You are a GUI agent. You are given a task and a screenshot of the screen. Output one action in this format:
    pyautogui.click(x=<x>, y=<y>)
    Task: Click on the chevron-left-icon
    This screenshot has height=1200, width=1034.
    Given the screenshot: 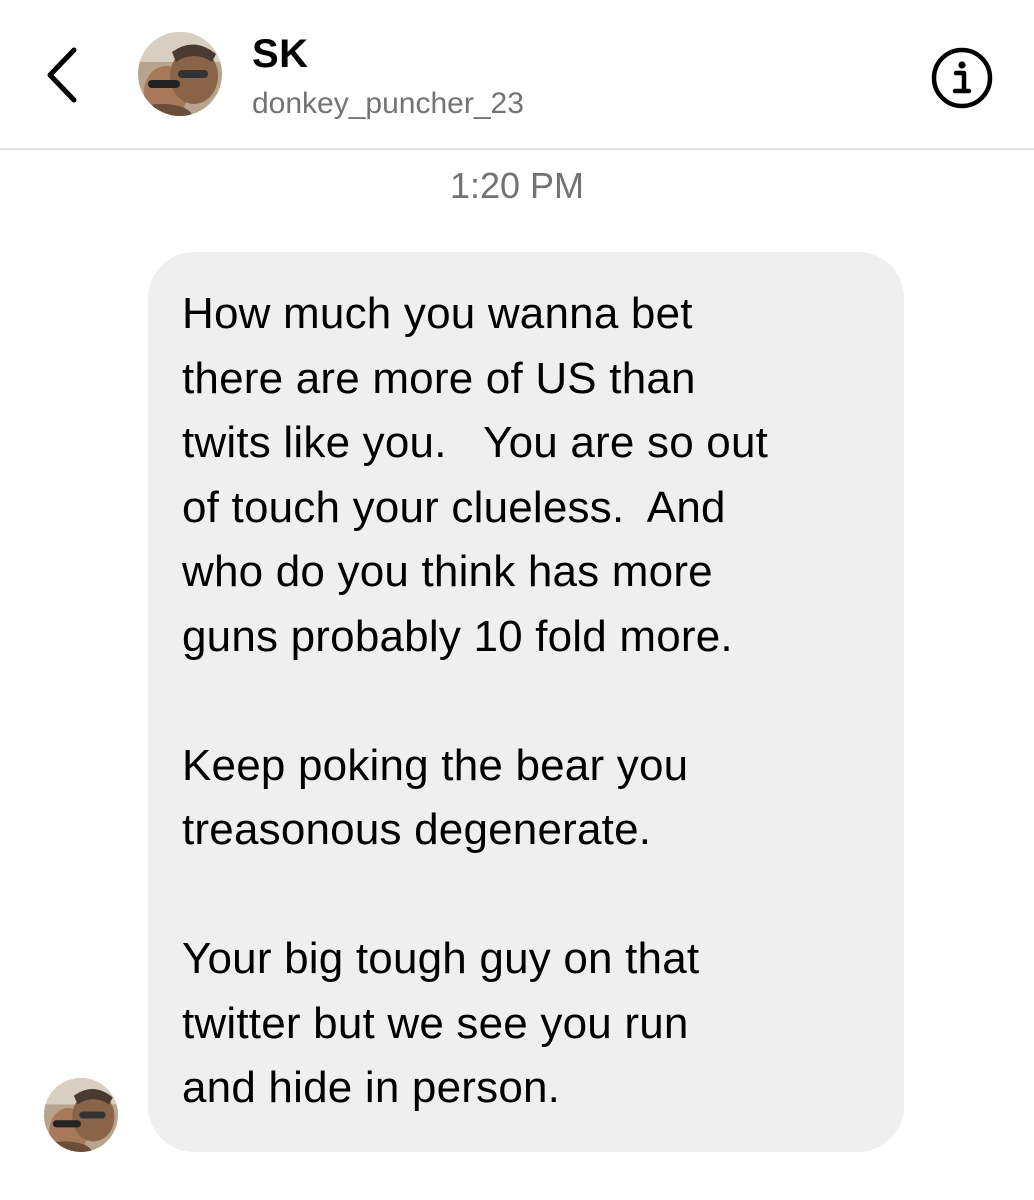 What is the action you would take?
    pyautogui.click(x=62, y=75)
    